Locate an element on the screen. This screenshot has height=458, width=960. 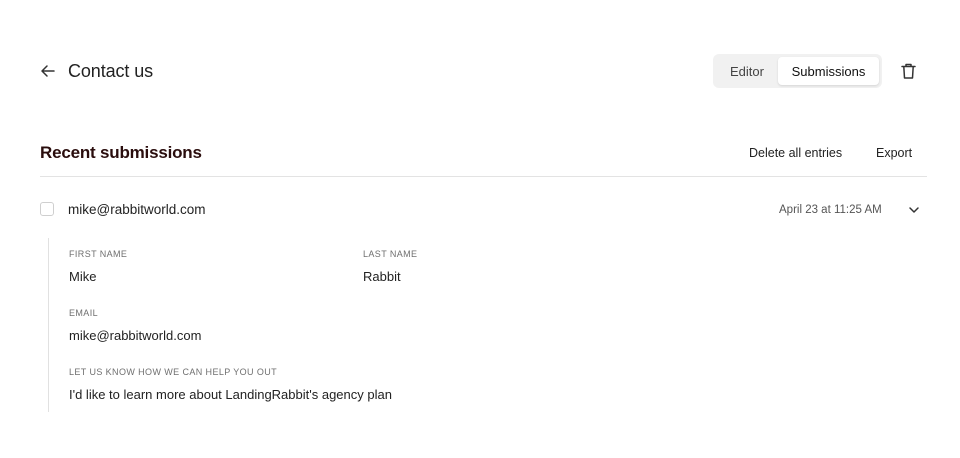
export-button: Export is located at coordinates (894, 153).